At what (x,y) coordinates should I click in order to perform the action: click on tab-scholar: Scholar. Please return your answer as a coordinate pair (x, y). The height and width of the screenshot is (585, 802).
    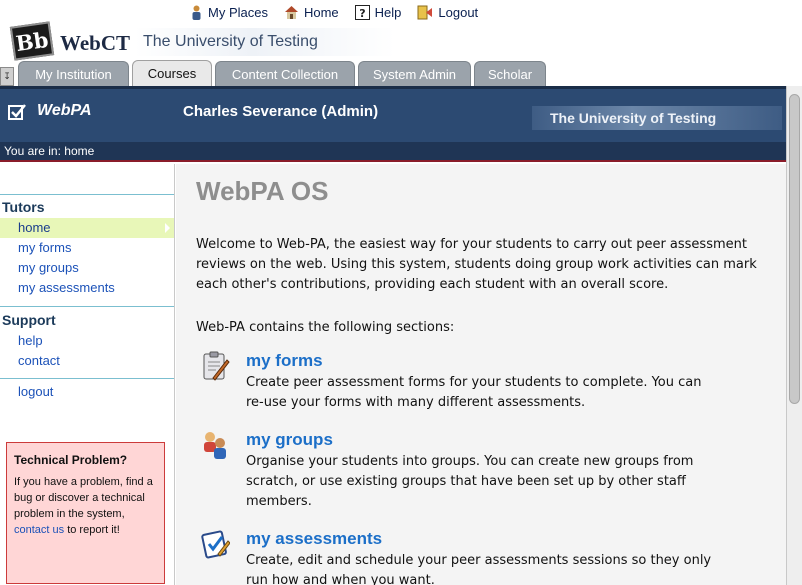
    Looking at the image, I should click on (510, 73).